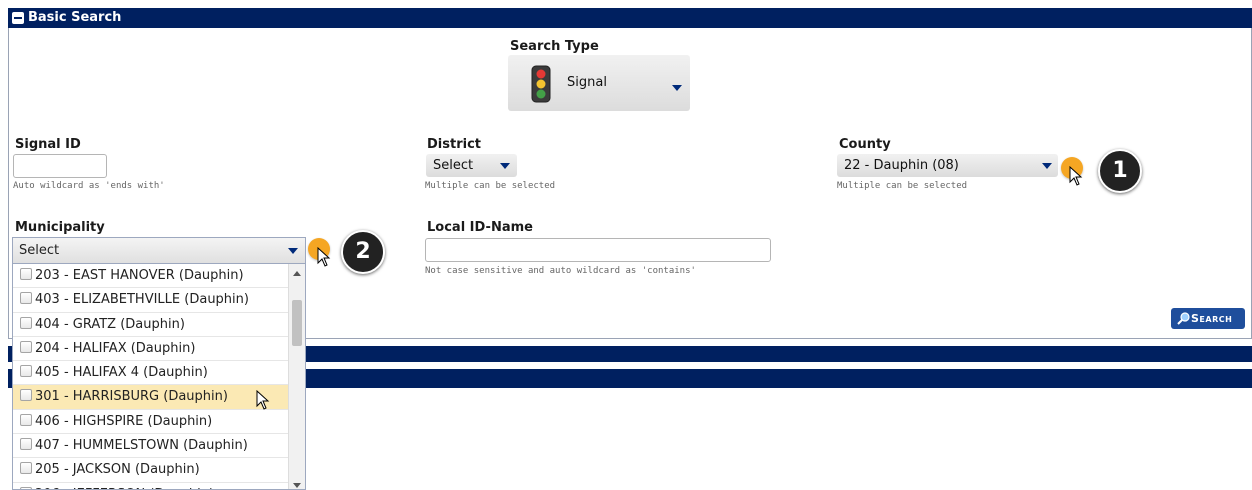 This screenshot has height=490, width=1252. I want to click on municipality-option: 403 - ELIZABETHVILLE (Dauphin), so click(151, 300).